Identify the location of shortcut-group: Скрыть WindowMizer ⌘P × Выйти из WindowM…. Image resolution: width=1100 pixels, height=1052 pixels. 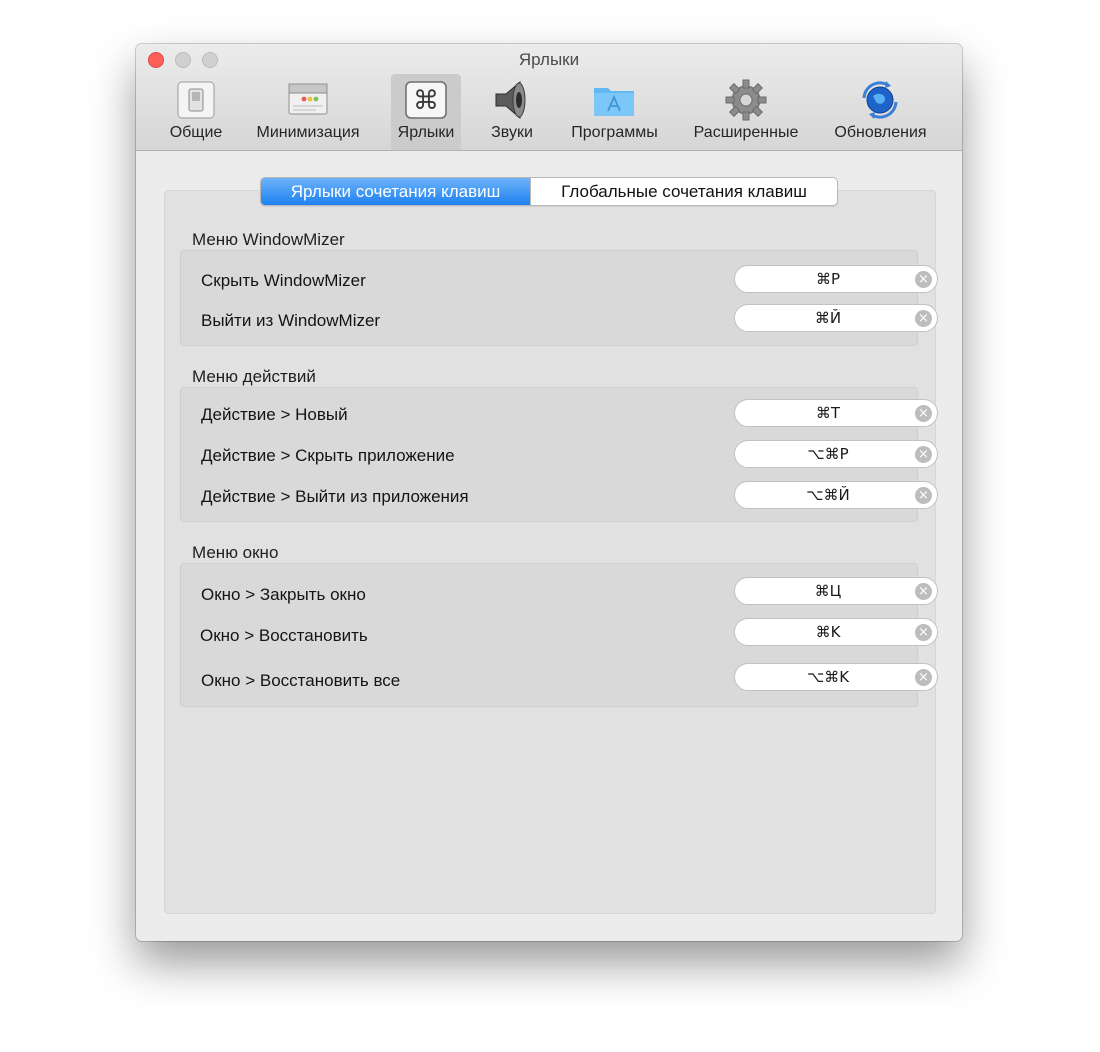
(559, 298).